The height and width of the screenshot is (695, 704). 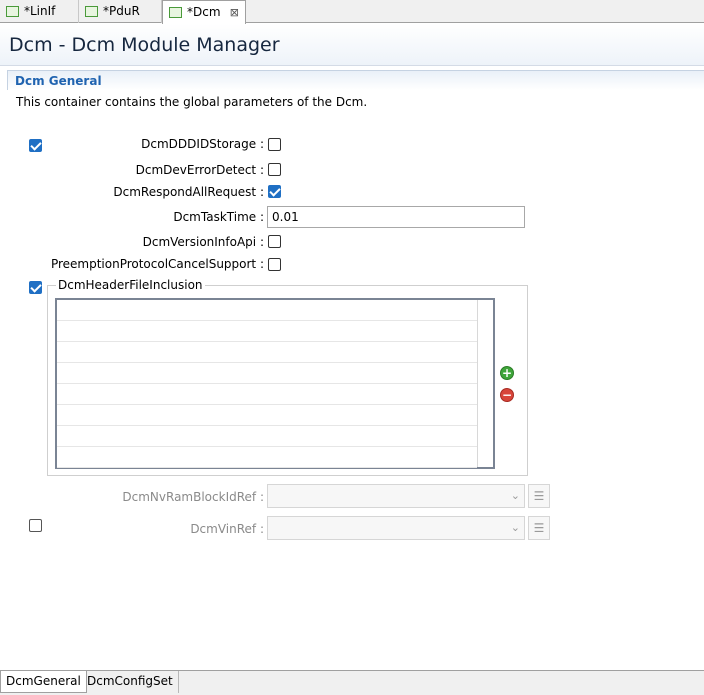 I want to click on ddd-storage-label: DcmDDDIDStorage :, so click(x=202, y=144).